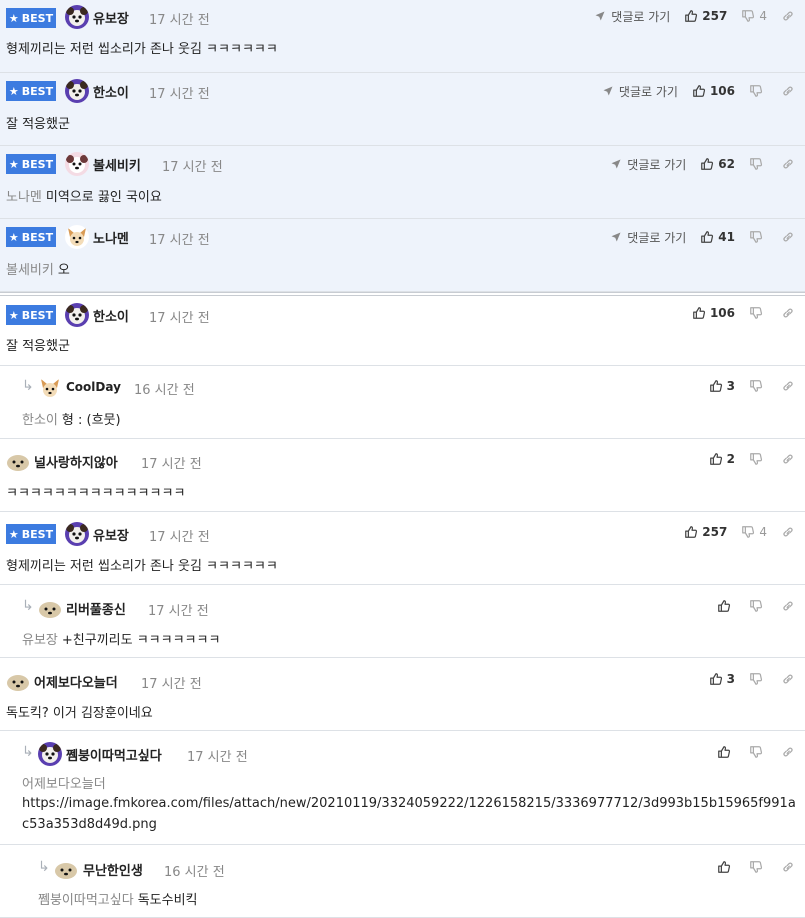 The image size is (805, 918). I want to click on thumbs-down-icon, so click(756, 606).